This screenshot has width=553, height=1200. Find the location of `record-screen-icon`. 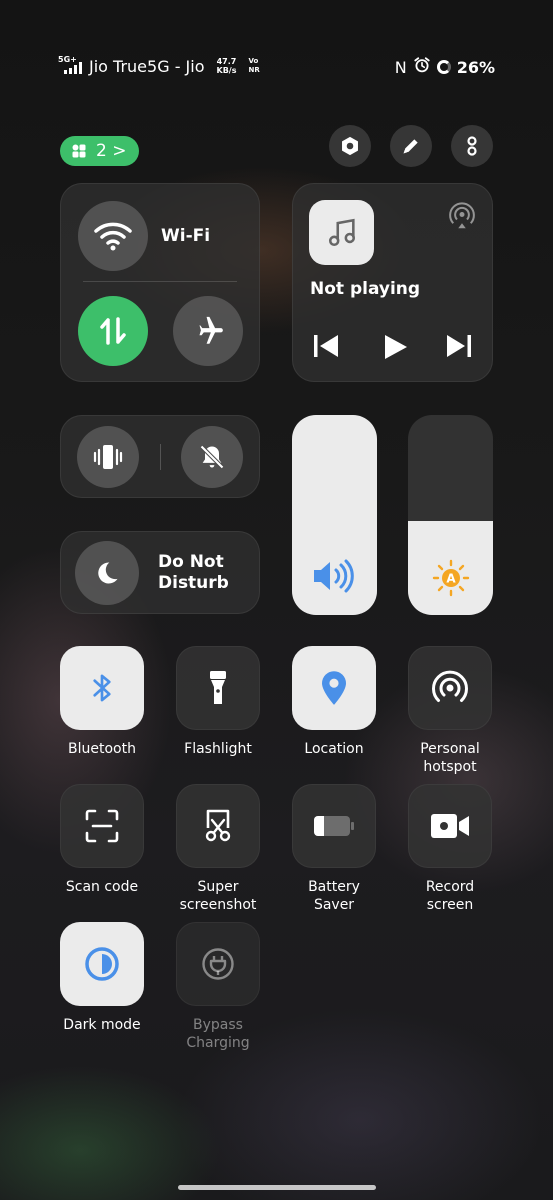

record-screen-icon is located at coordinates (450, 826).